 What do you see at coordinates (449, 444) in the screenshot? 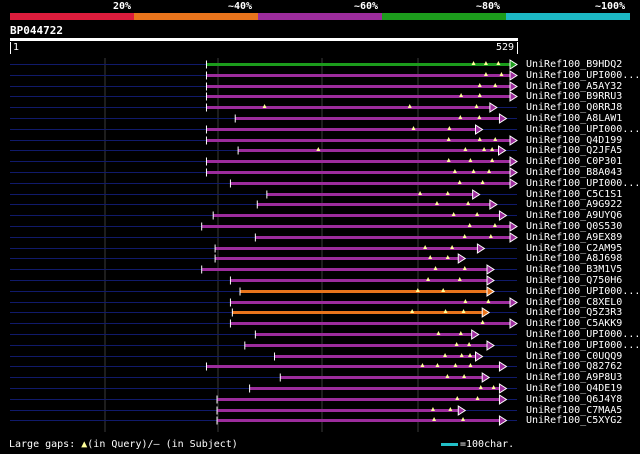
I see `scale-swatch` at bounding box center [449, 444].